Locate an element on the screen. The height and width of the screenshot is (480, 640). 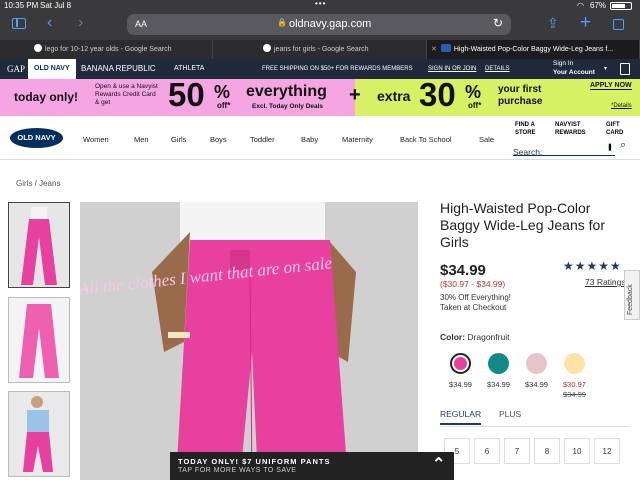
battery-icon is located at coordinates (621, 6).